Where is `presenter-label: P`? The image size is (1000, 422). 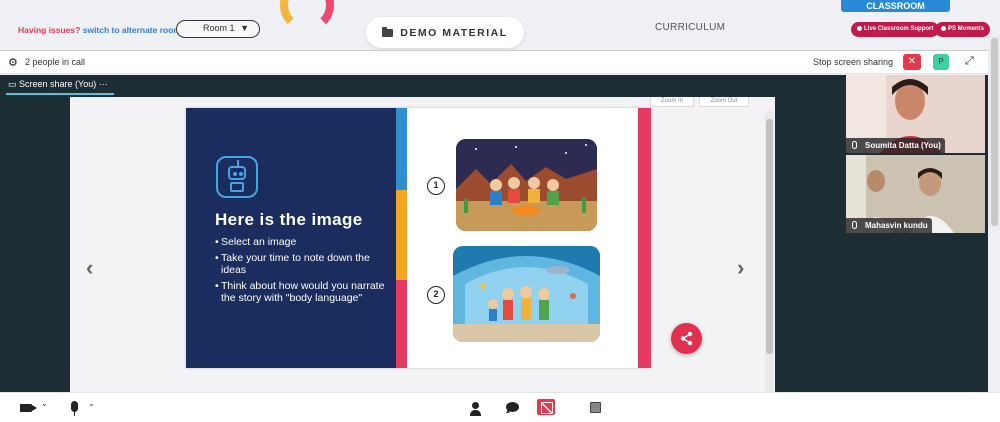 presenter-label: P is located at coordinates (941, 61).